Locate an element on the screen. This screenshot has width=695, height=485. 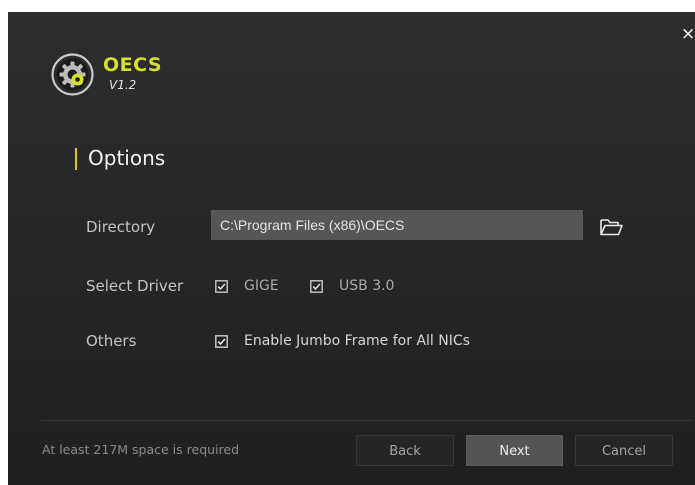
footer-divider is located at coordinates (366, 420).